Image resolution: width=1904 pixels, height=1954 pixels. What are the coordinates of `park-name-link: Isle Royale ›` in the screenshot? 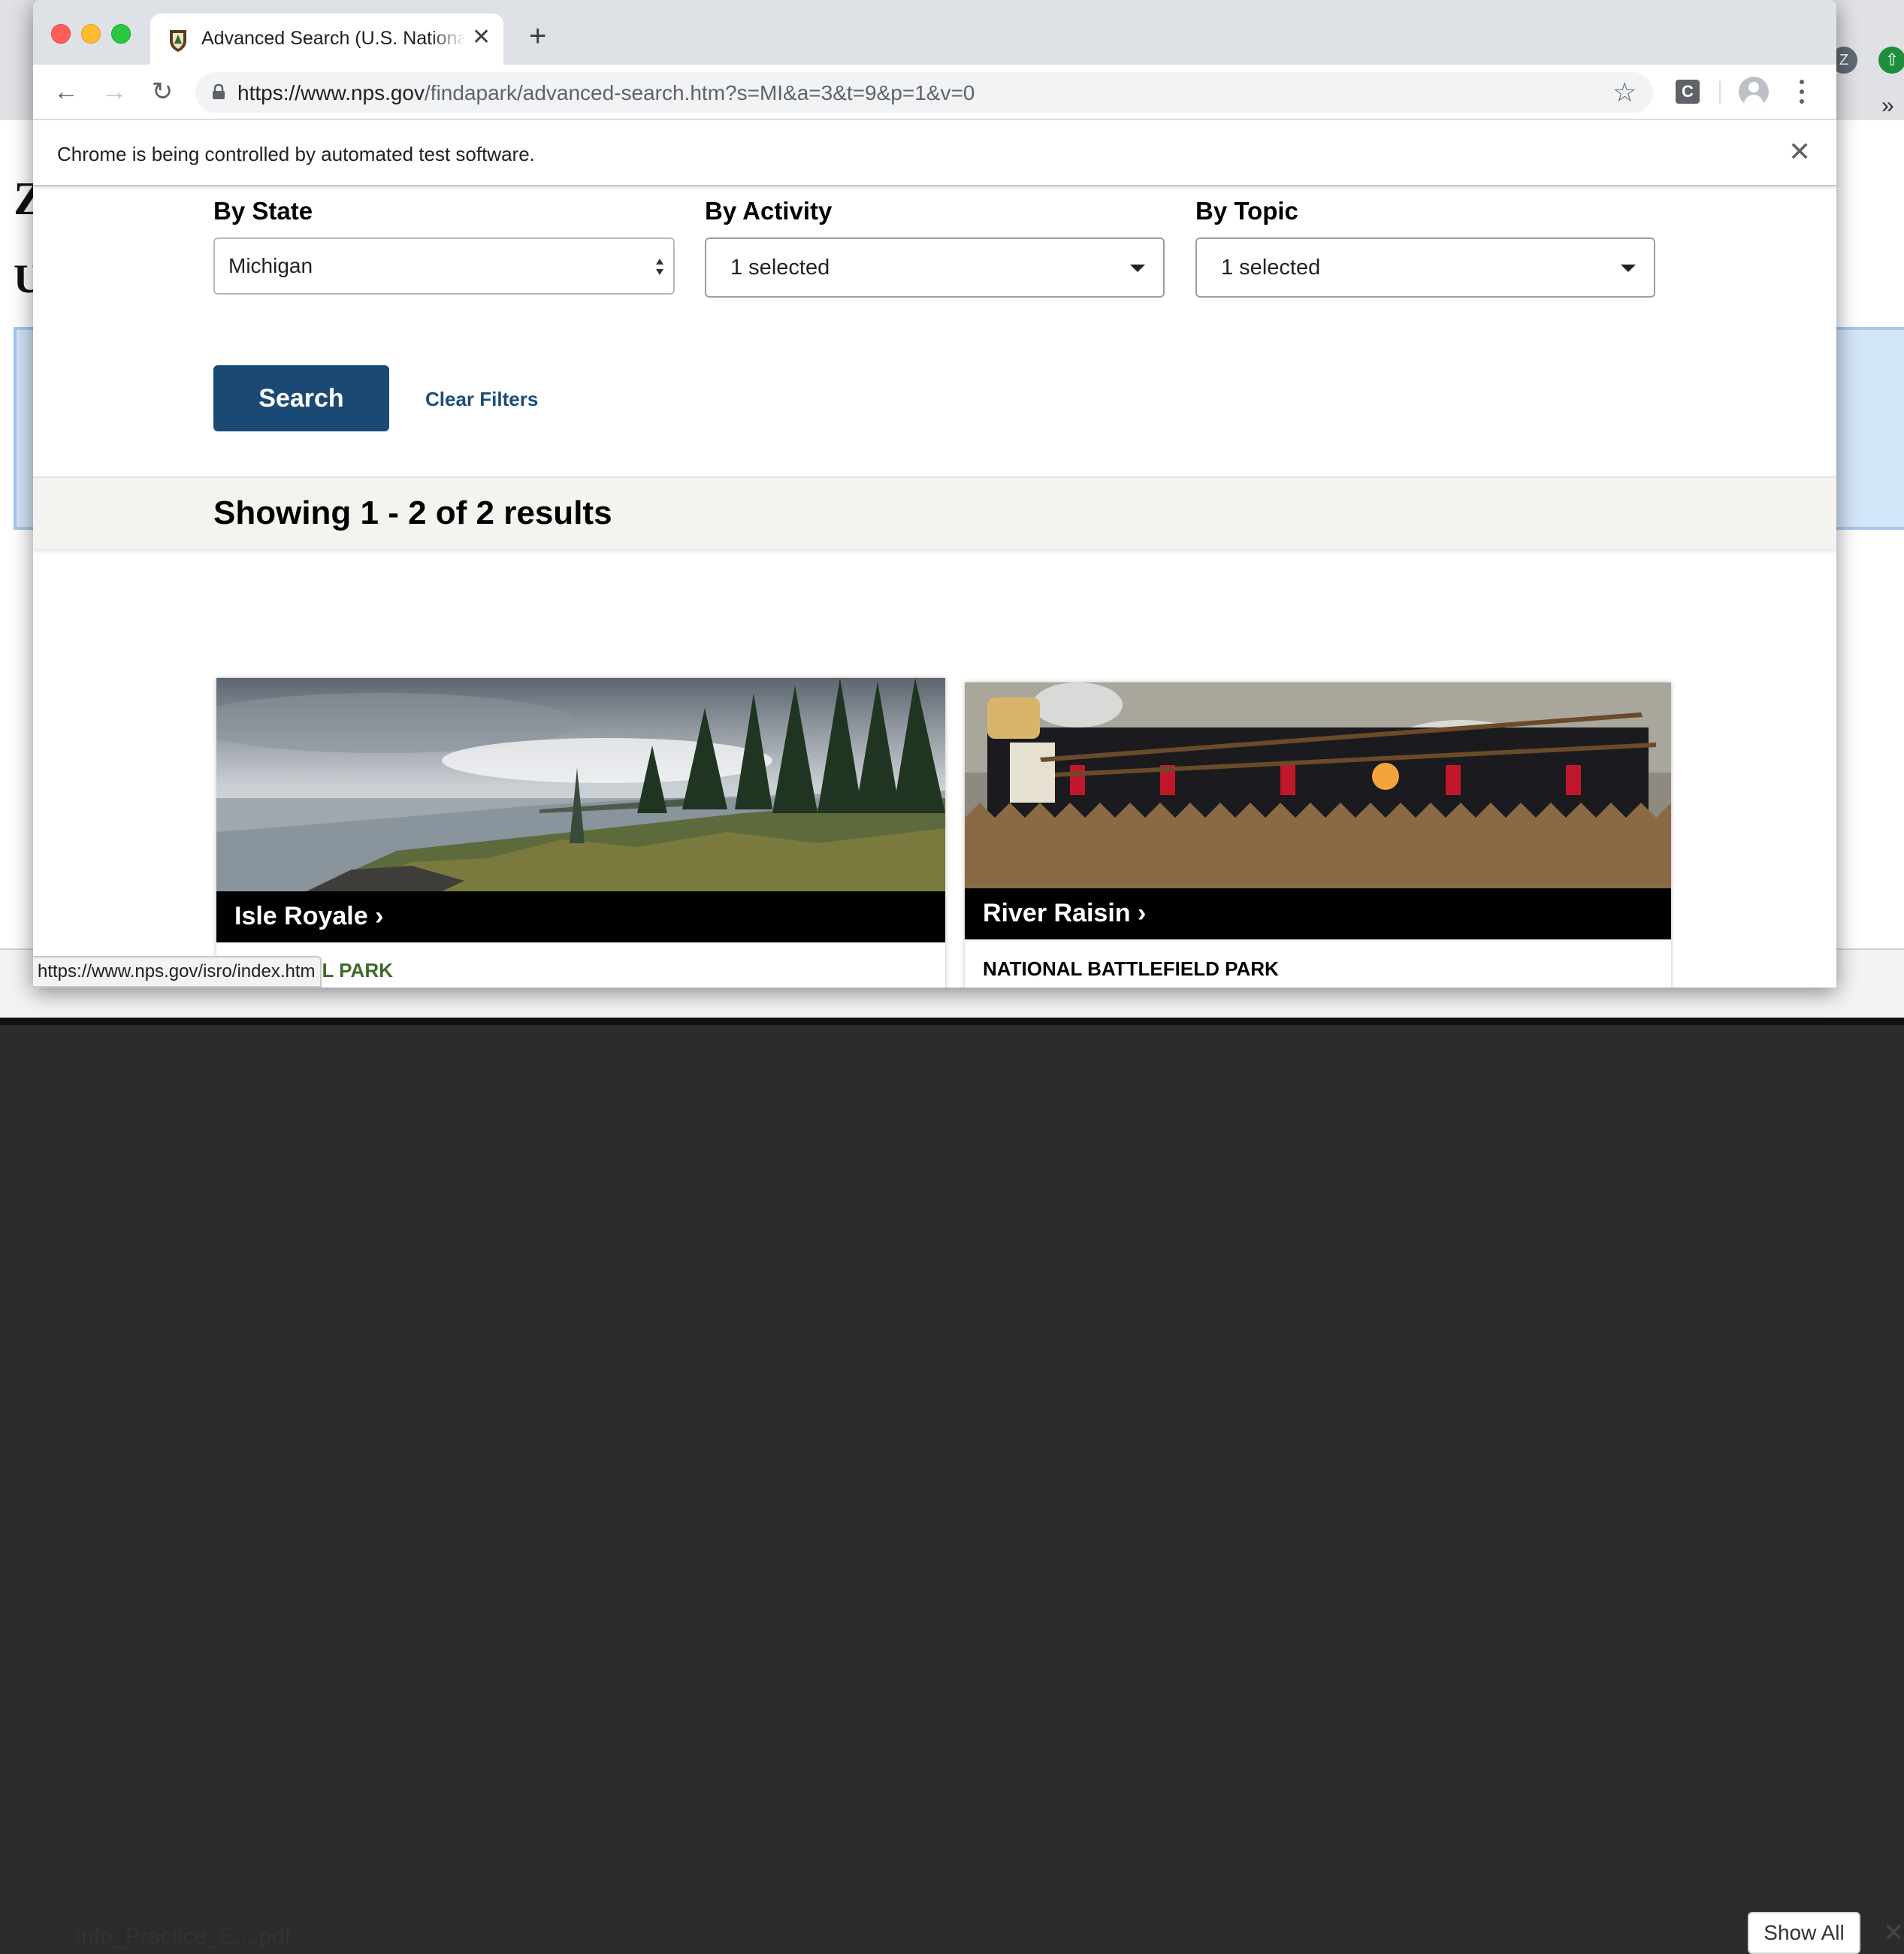 It's located at (308, 916).